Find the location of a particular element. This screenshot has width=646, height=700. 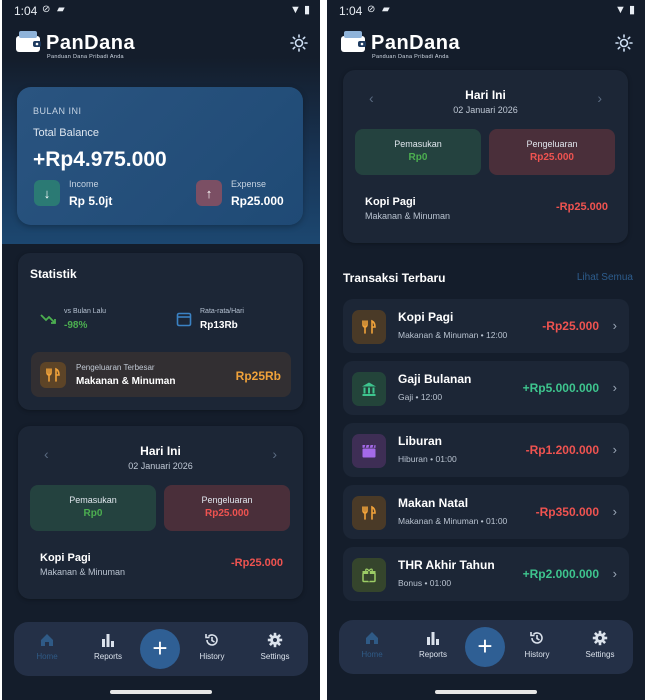

transaction-row: Gaji Bulanan Gaji • 12:00 +Rp5.000.000 › is located at coordinates (486, 388).